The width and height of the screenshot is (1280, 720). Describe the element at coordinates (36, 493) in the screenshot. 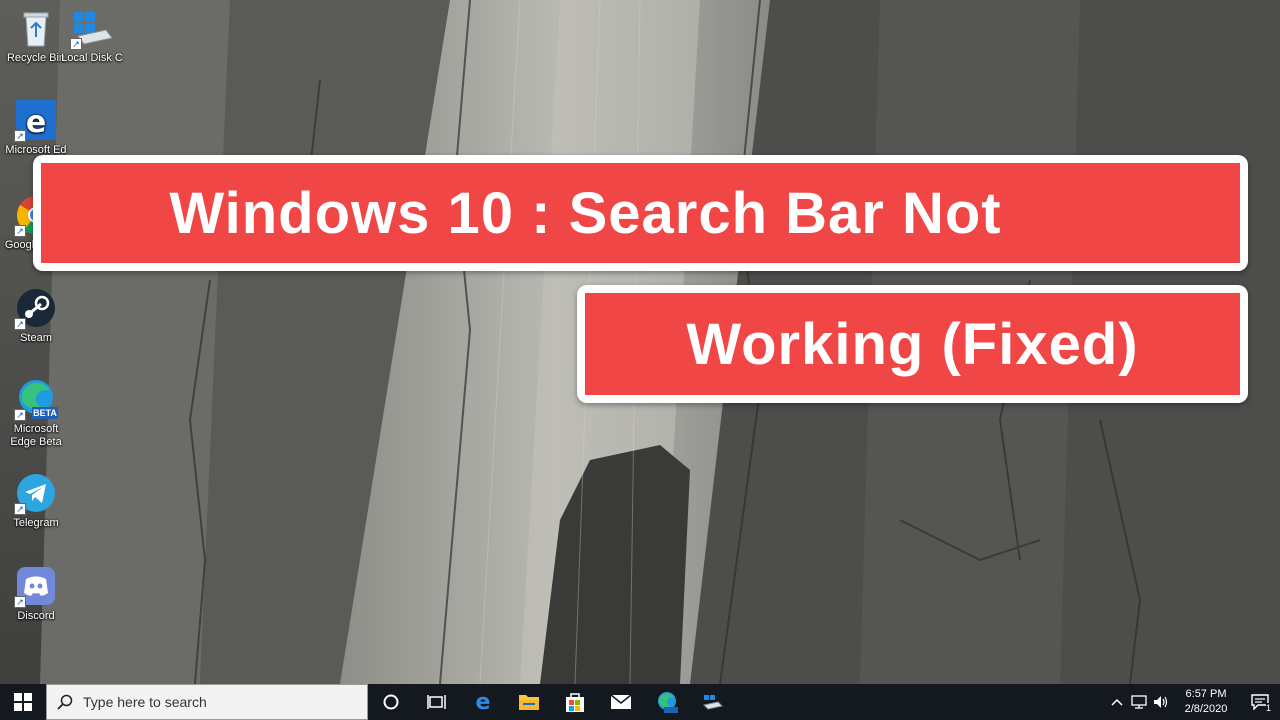

I see `telegram-icon: ↗` at that location.